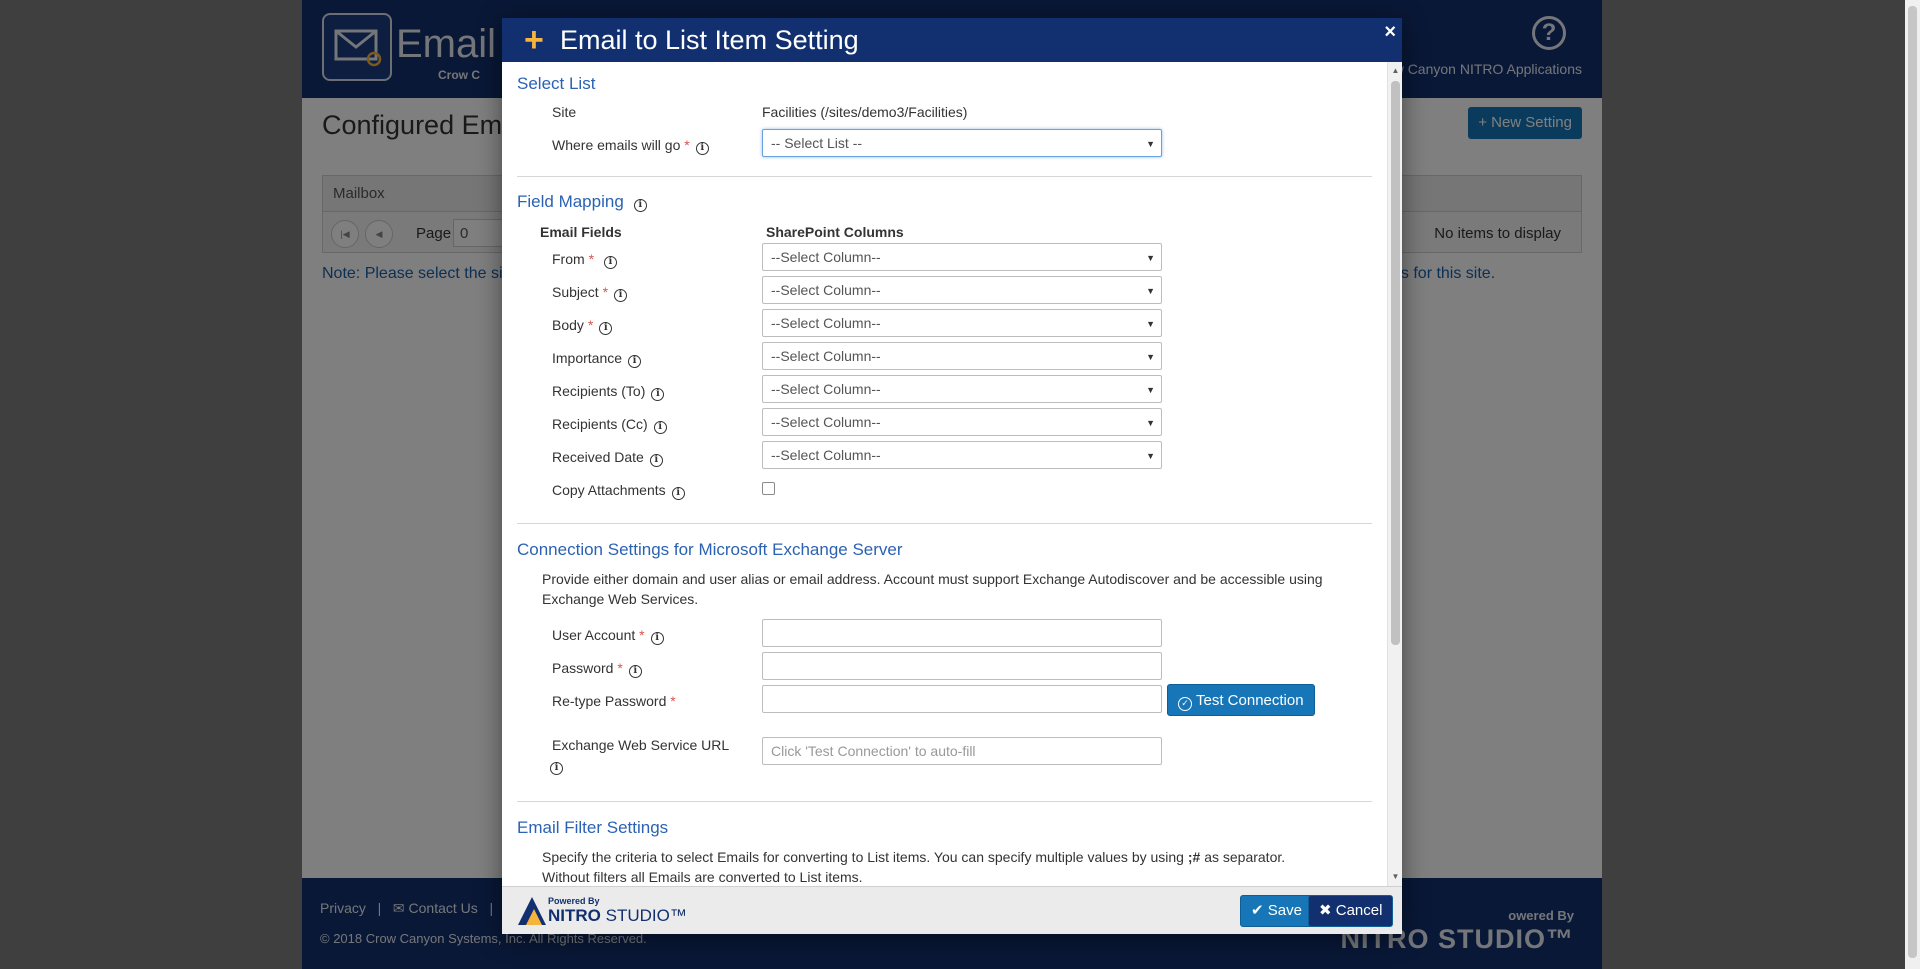 This screenshot has width=1920, height=969. What do you see at coordinates (962, 356) in the screenshot?
I see `importance-column-select: --Select Column-- ▼` at bounding box center [962, 356].